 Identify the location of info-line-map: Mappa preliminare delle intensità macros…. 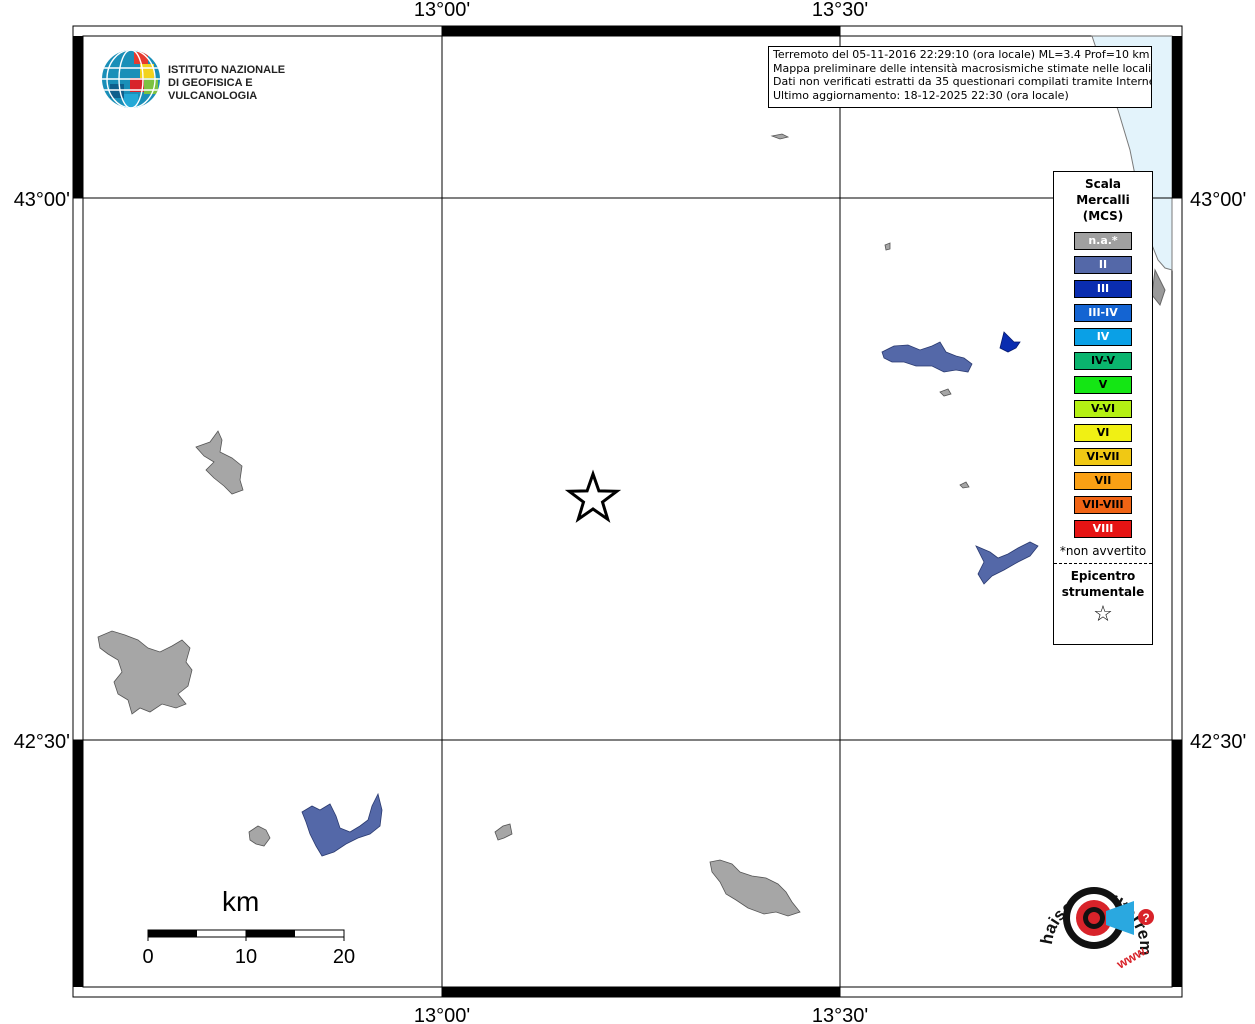
(962, 68).